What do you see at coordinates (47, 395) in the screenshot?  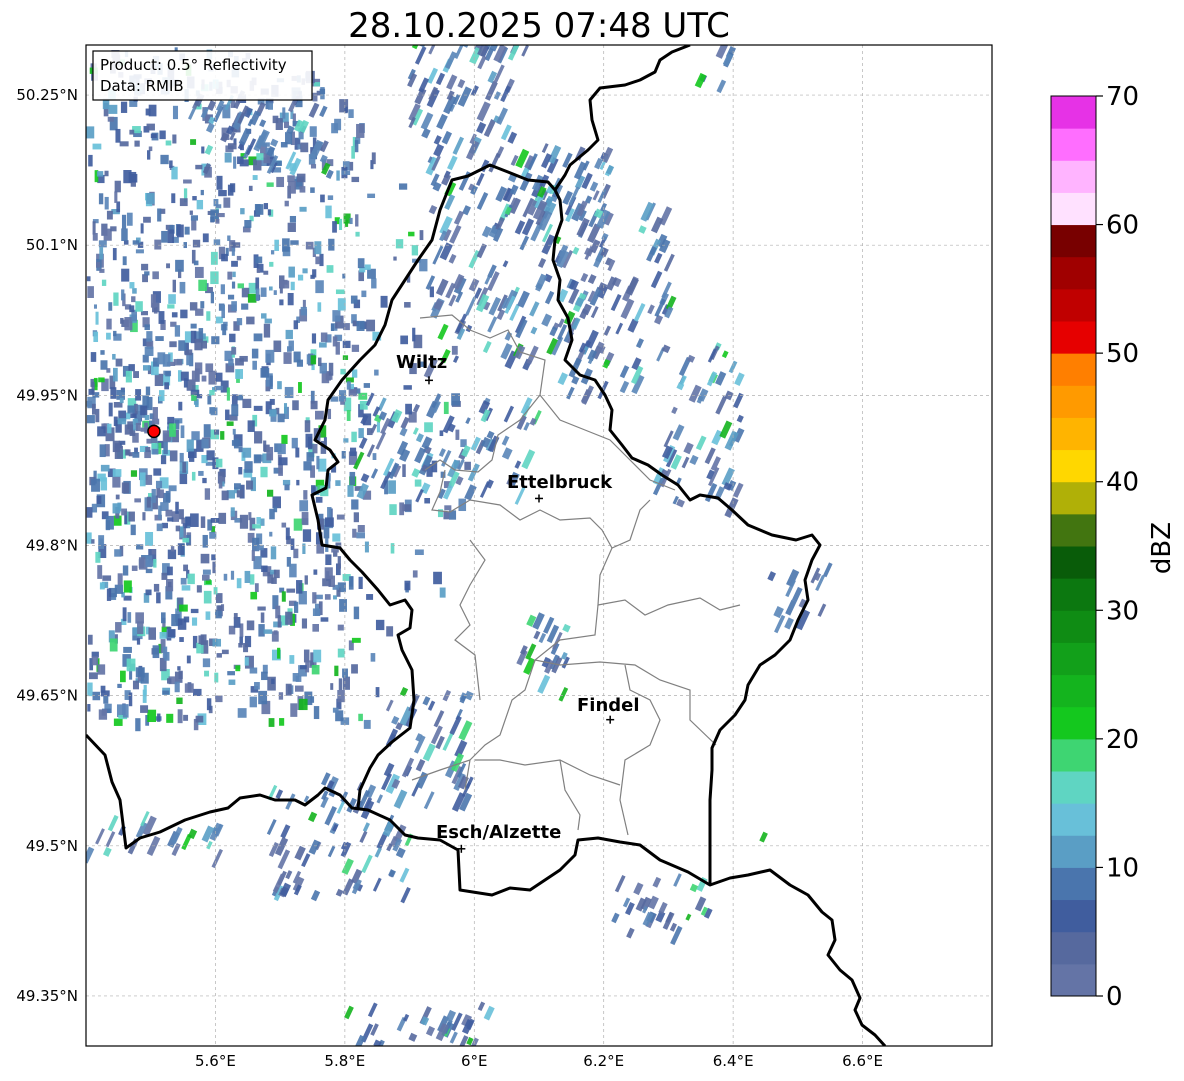 I see `lat-tick-label: 49.95°N` at bounding box center [47, 395].